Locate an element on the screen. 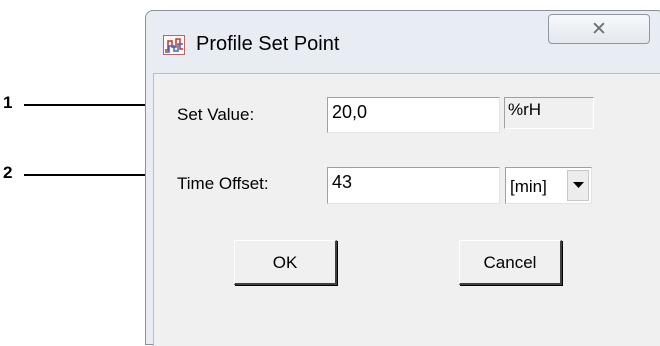 This screenshot has height=346, width=660. cancel-button: Cancel is located at coordinates (510, 262).